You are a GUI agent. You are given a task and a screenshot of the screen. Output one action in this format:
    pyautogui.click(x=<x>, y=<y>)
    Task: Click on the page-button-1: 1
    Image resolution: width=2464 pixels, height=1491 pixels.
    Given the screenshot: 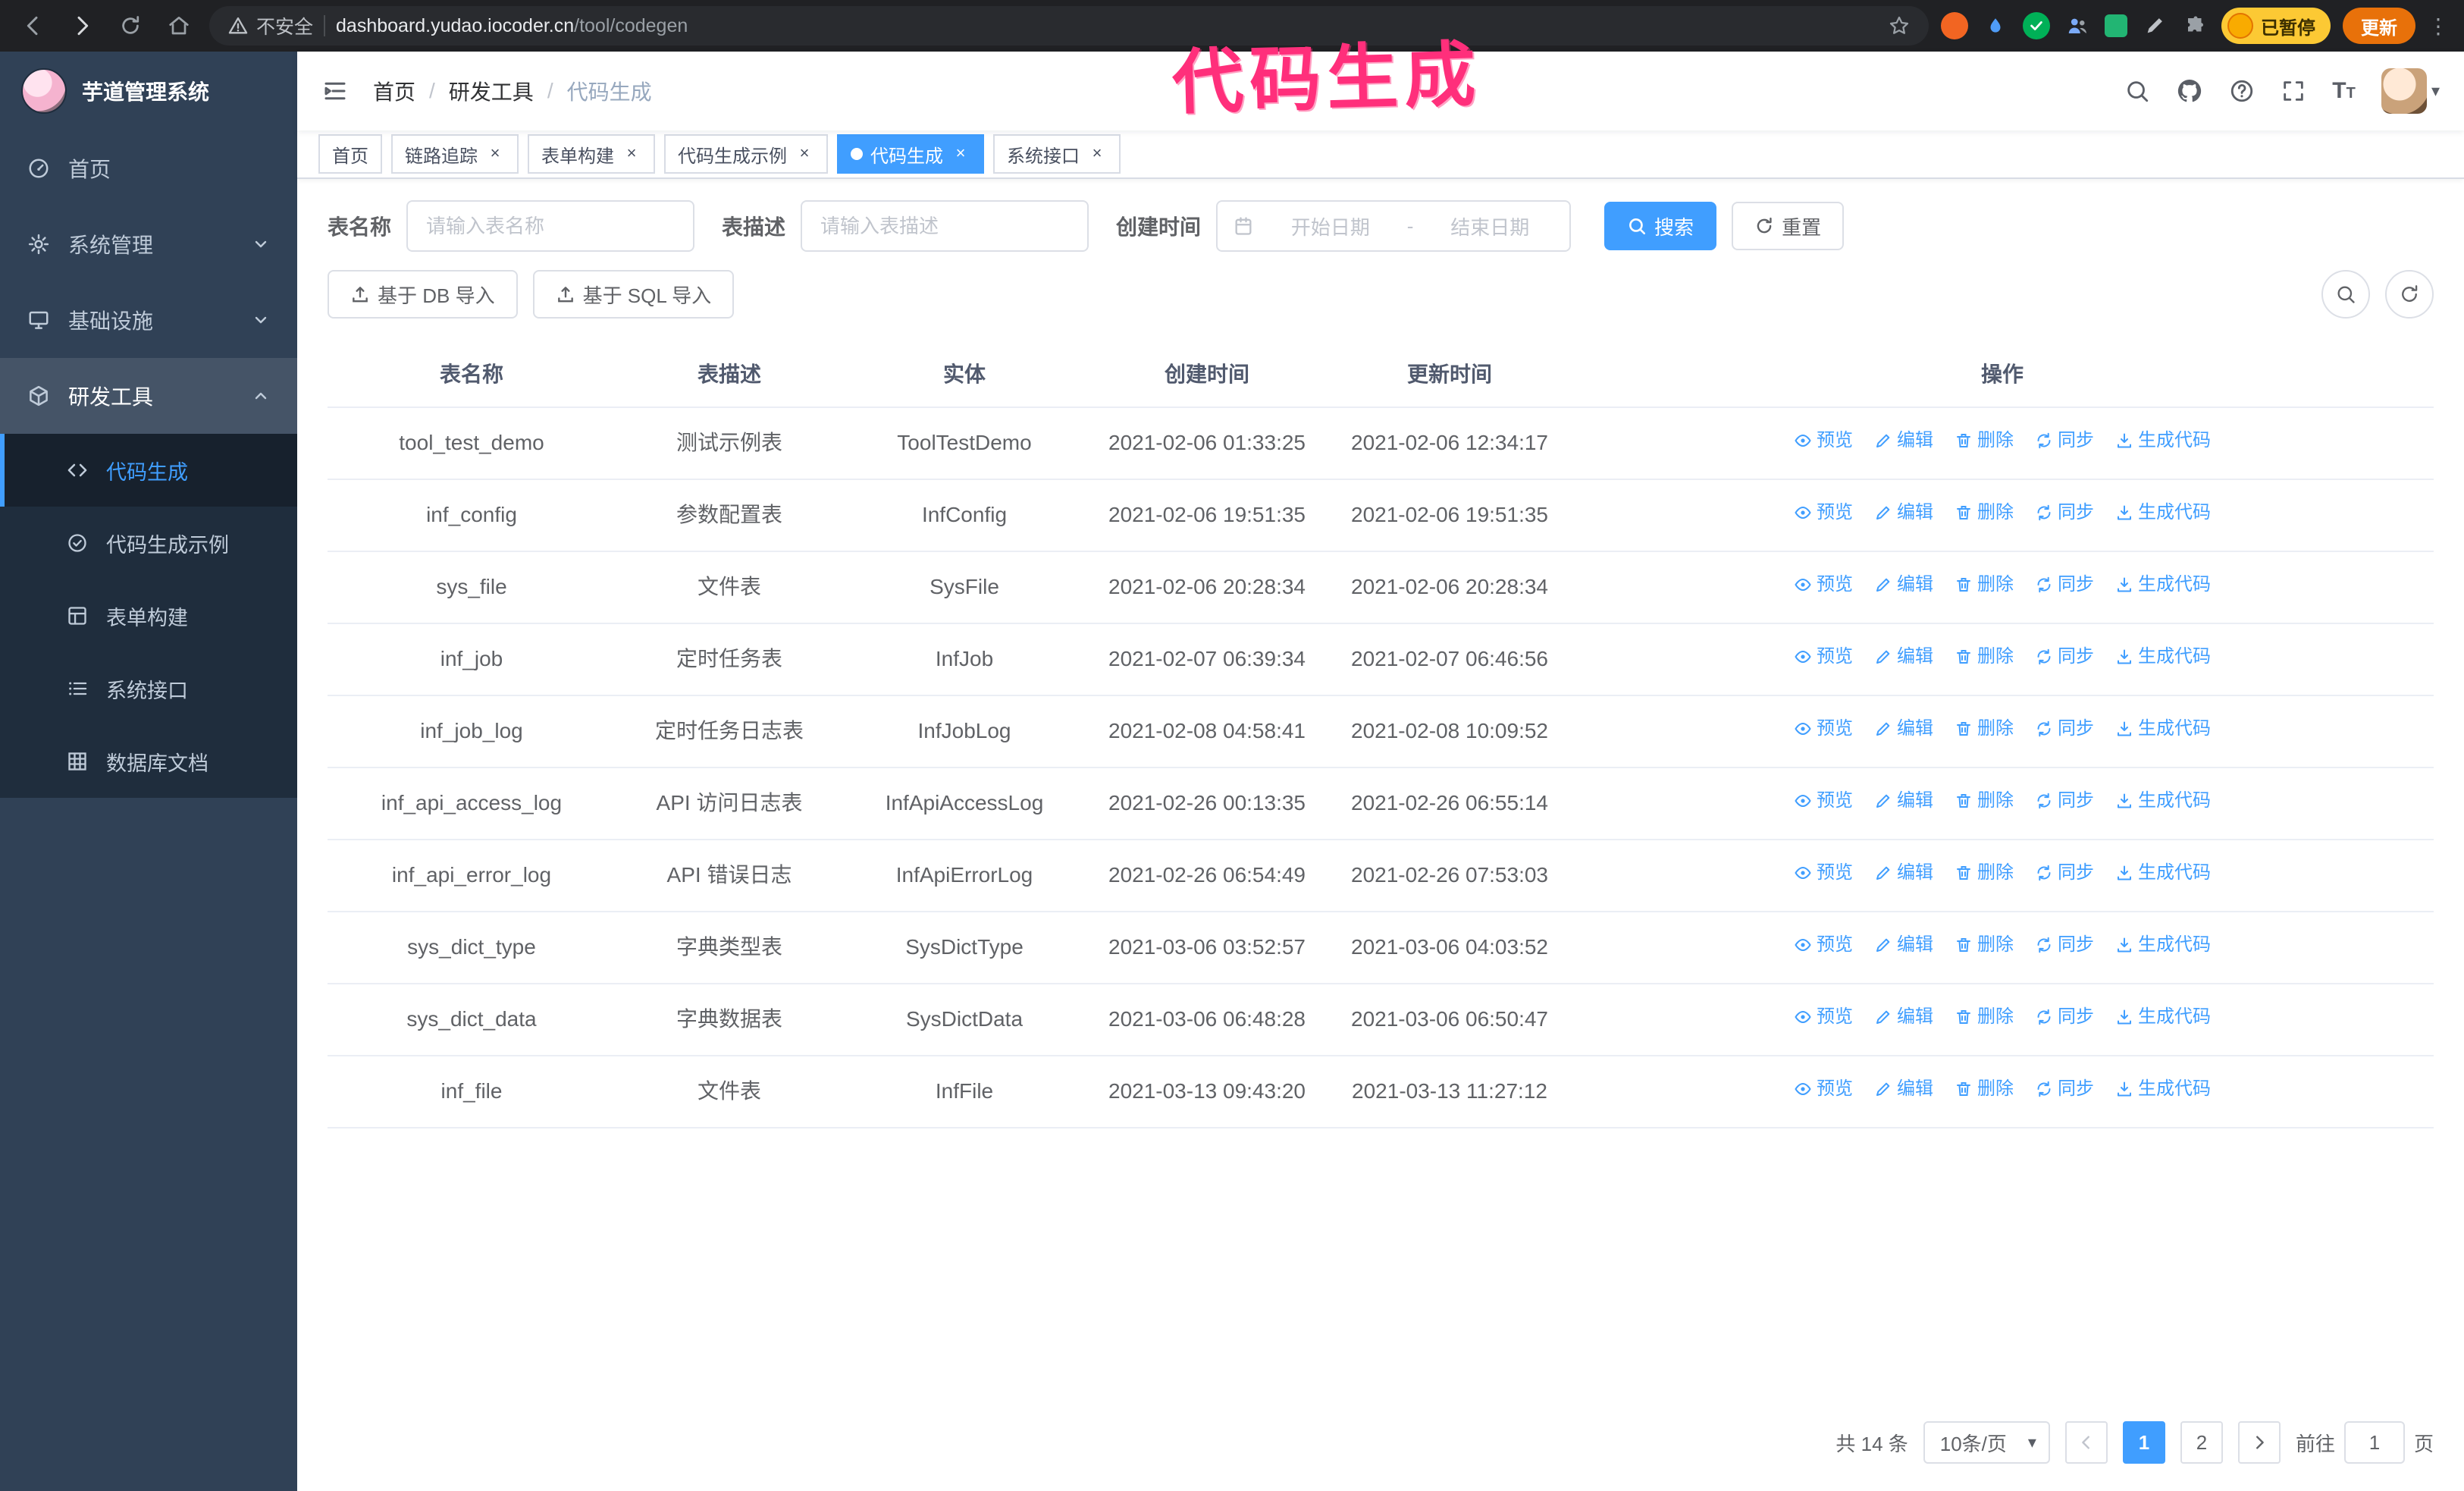 What is the action you would take?
    pyautogui.click(x=2143, y=1442)
    